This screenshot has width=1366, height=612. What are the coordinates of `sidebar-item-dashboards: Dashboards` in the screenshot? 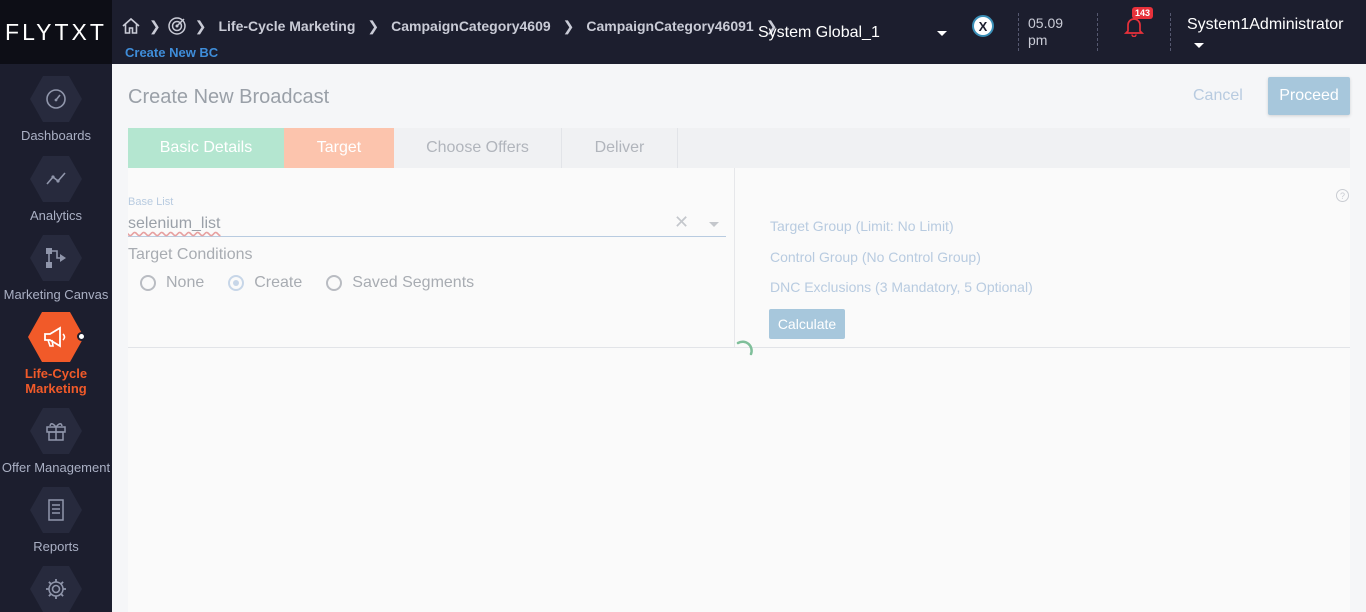 It's located at (56, 109).